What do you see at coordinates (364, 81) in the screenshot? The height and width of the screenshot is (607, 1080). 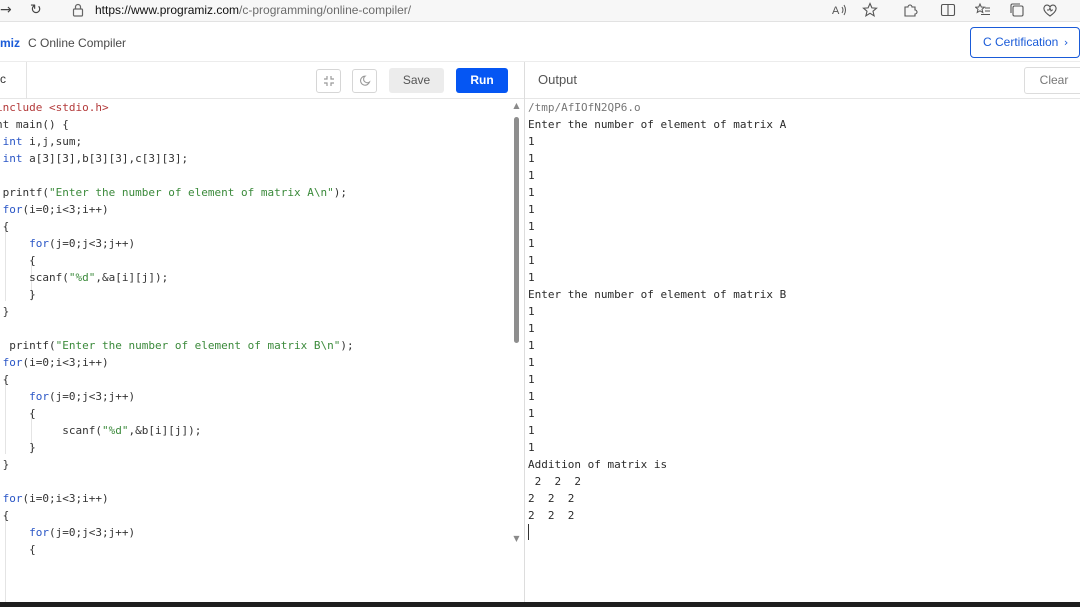 I see `dark-mode-button` at bounding box center [364, 81].